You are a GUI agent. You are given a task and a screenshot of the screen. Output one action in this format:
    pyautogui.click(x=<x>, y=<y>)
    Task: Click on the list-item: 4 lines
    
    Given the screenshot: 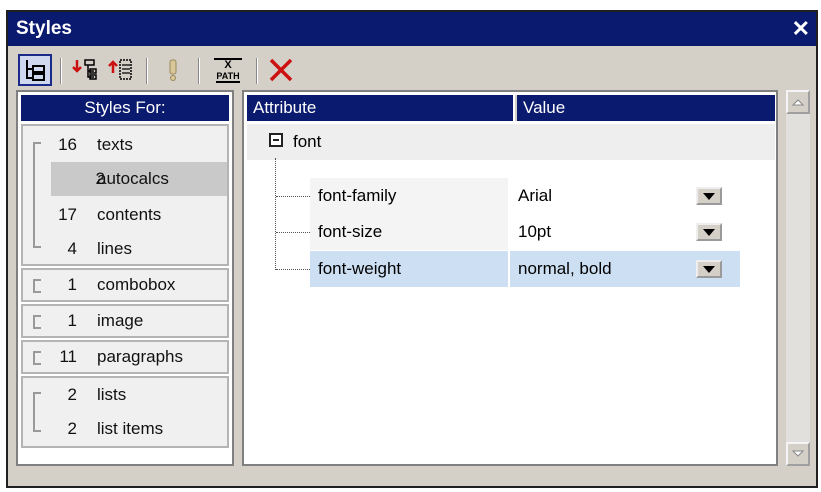 What is the action you would take?
    pyautogui.click(x=125, y=249)
    